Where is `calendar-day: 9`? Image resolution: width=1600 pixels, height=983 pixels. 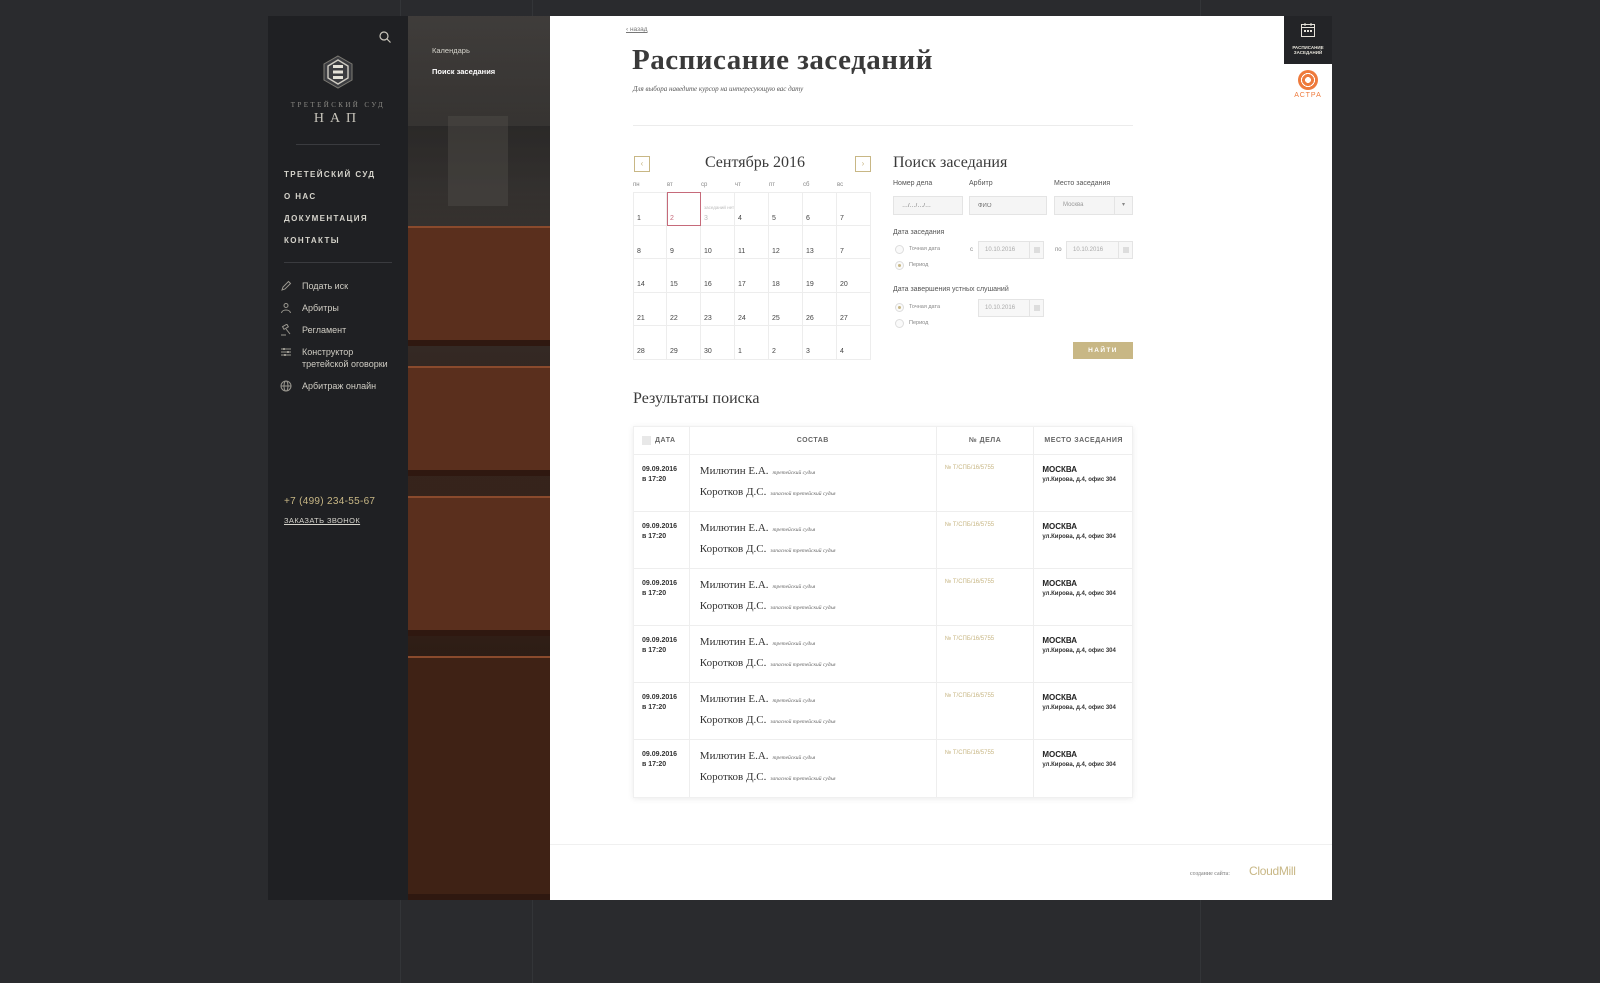 calendar-day: 9 is located at coordinates (684, 242).